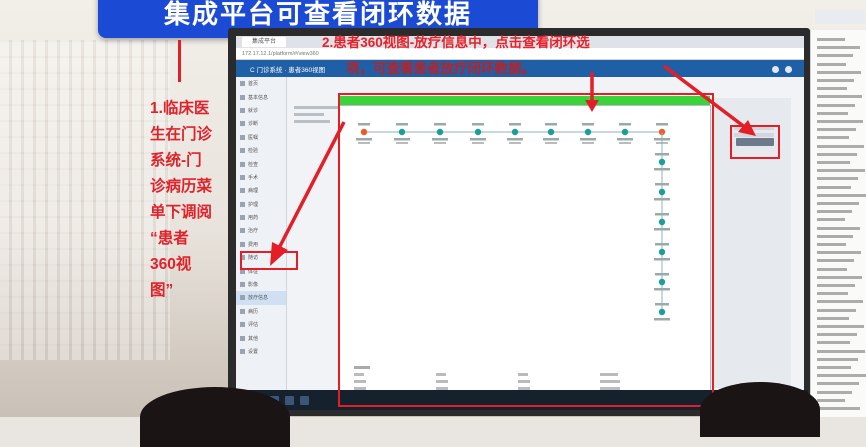  Describe the element at coordinates (253, 352) in the screenshot. I see `sidebar-item-label: 设置` at that location.